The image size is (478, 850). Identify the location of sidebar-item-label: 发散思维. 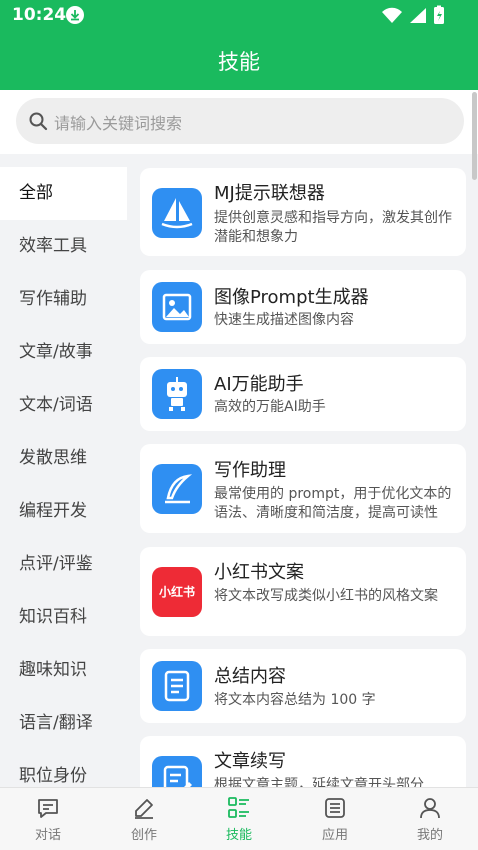
(53, 458).